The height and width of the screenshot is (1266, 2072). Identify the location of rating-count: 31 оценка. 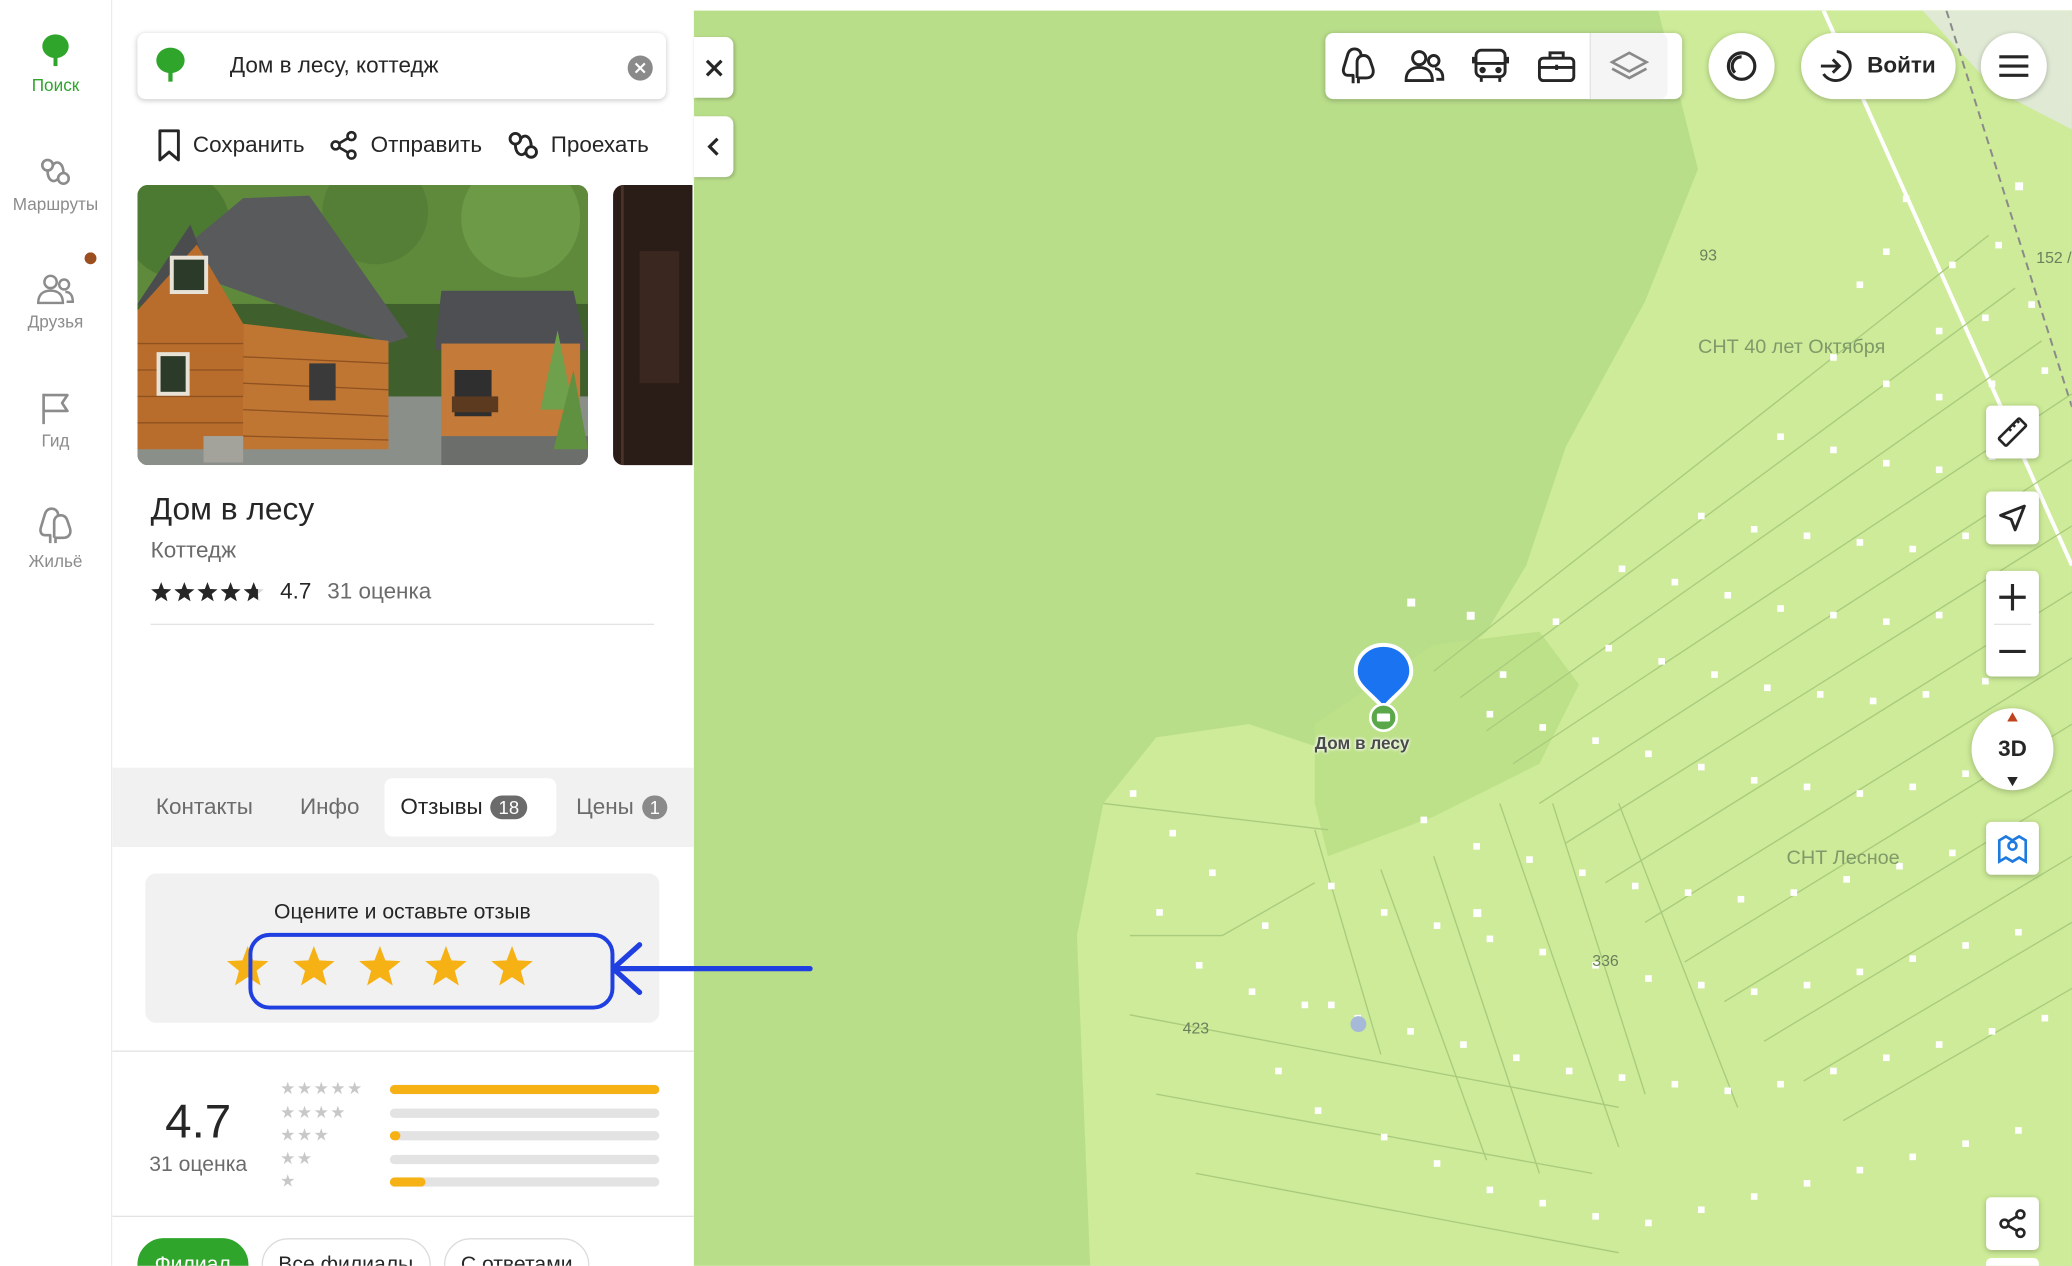
(379, 591).